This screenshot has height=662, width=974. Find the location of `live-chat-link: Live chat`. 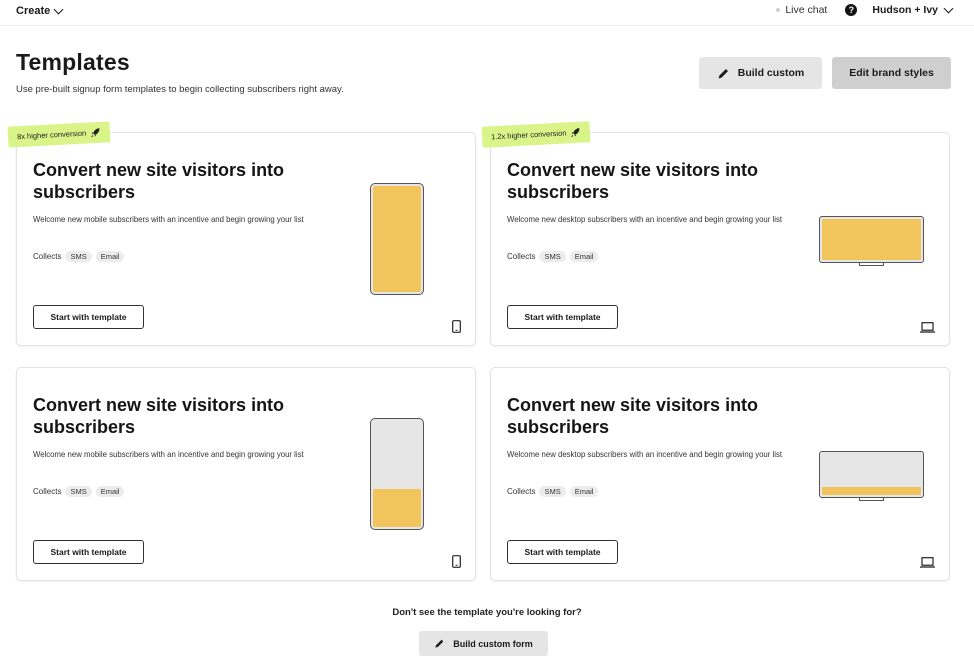

live-chat-link: Live chat is located at coordinates (801, 10).